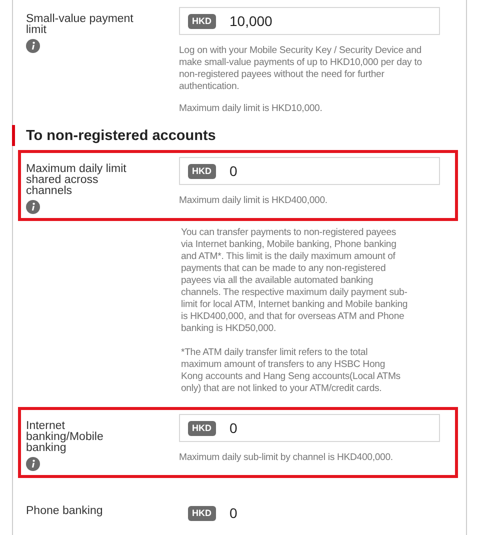  I want to click on field-label: Small-value payment limit, so click(80, 25).